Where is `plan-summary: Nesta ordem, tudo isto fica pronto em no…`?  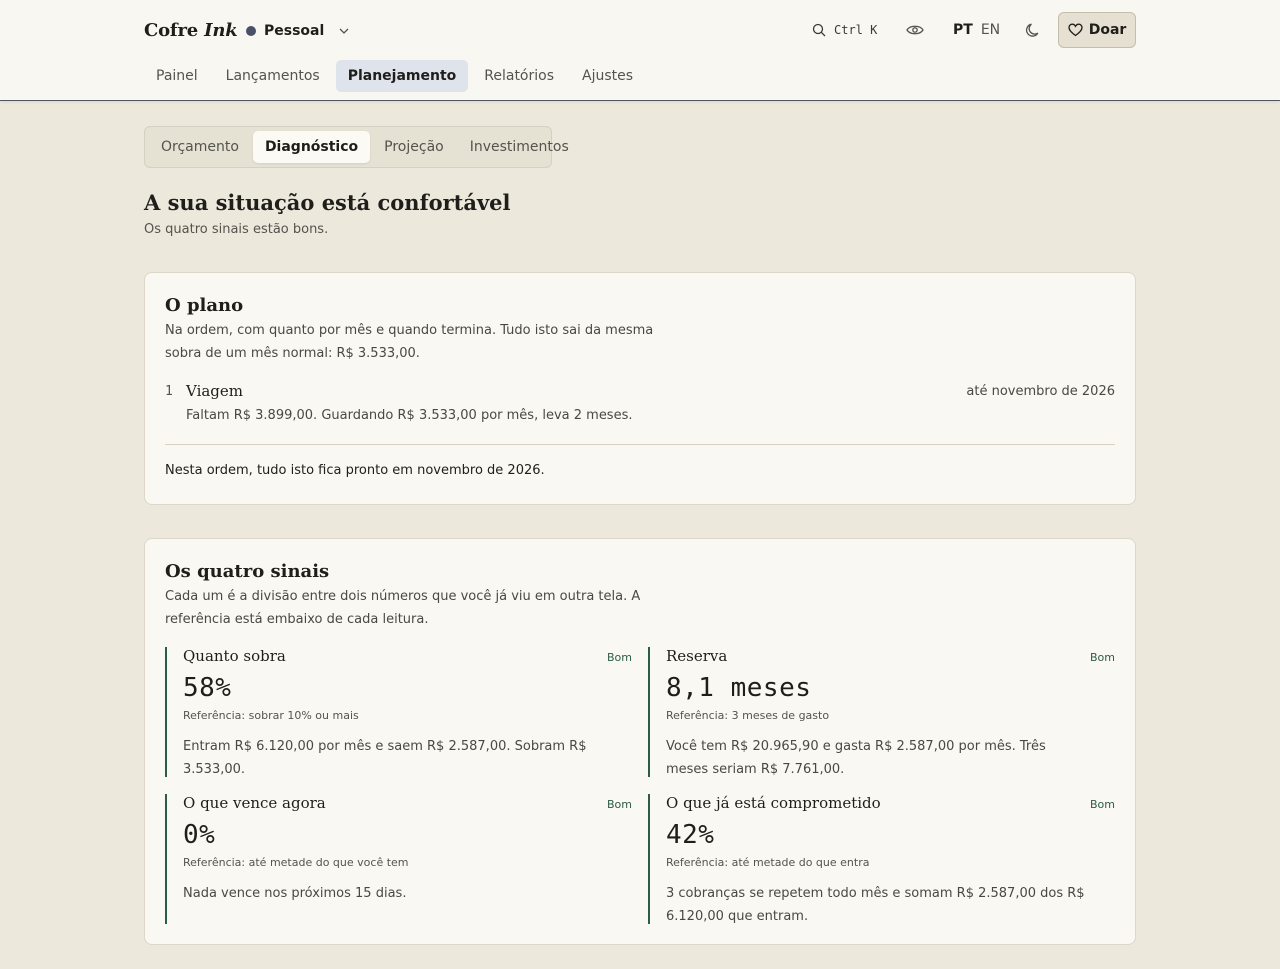
plan-summary: Nesta ordem, tudo isto fica pronto em no… is located at coordinates (355, 470).